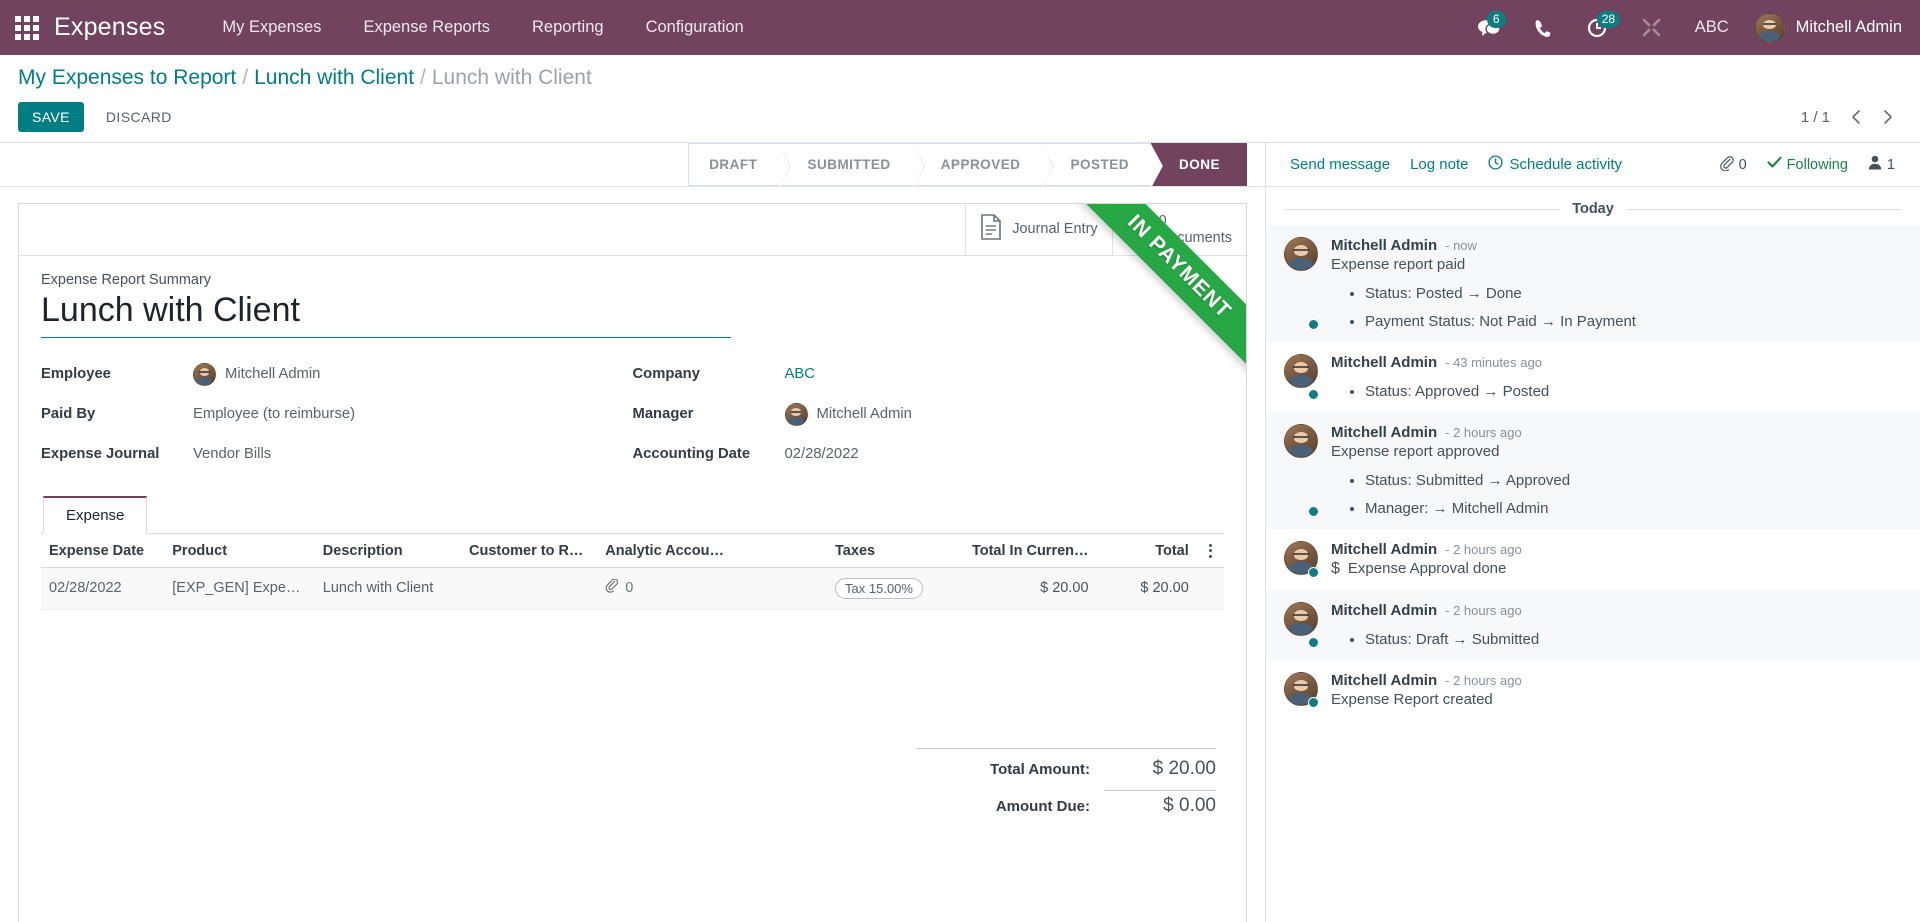 This screenshot has width=1920, height=922. What do you see at coordinates (1616, 362) in the screenshot?
I see `message-header: Mitchell Admin - 43 minutes ago` at bounding box center [1616, 362].